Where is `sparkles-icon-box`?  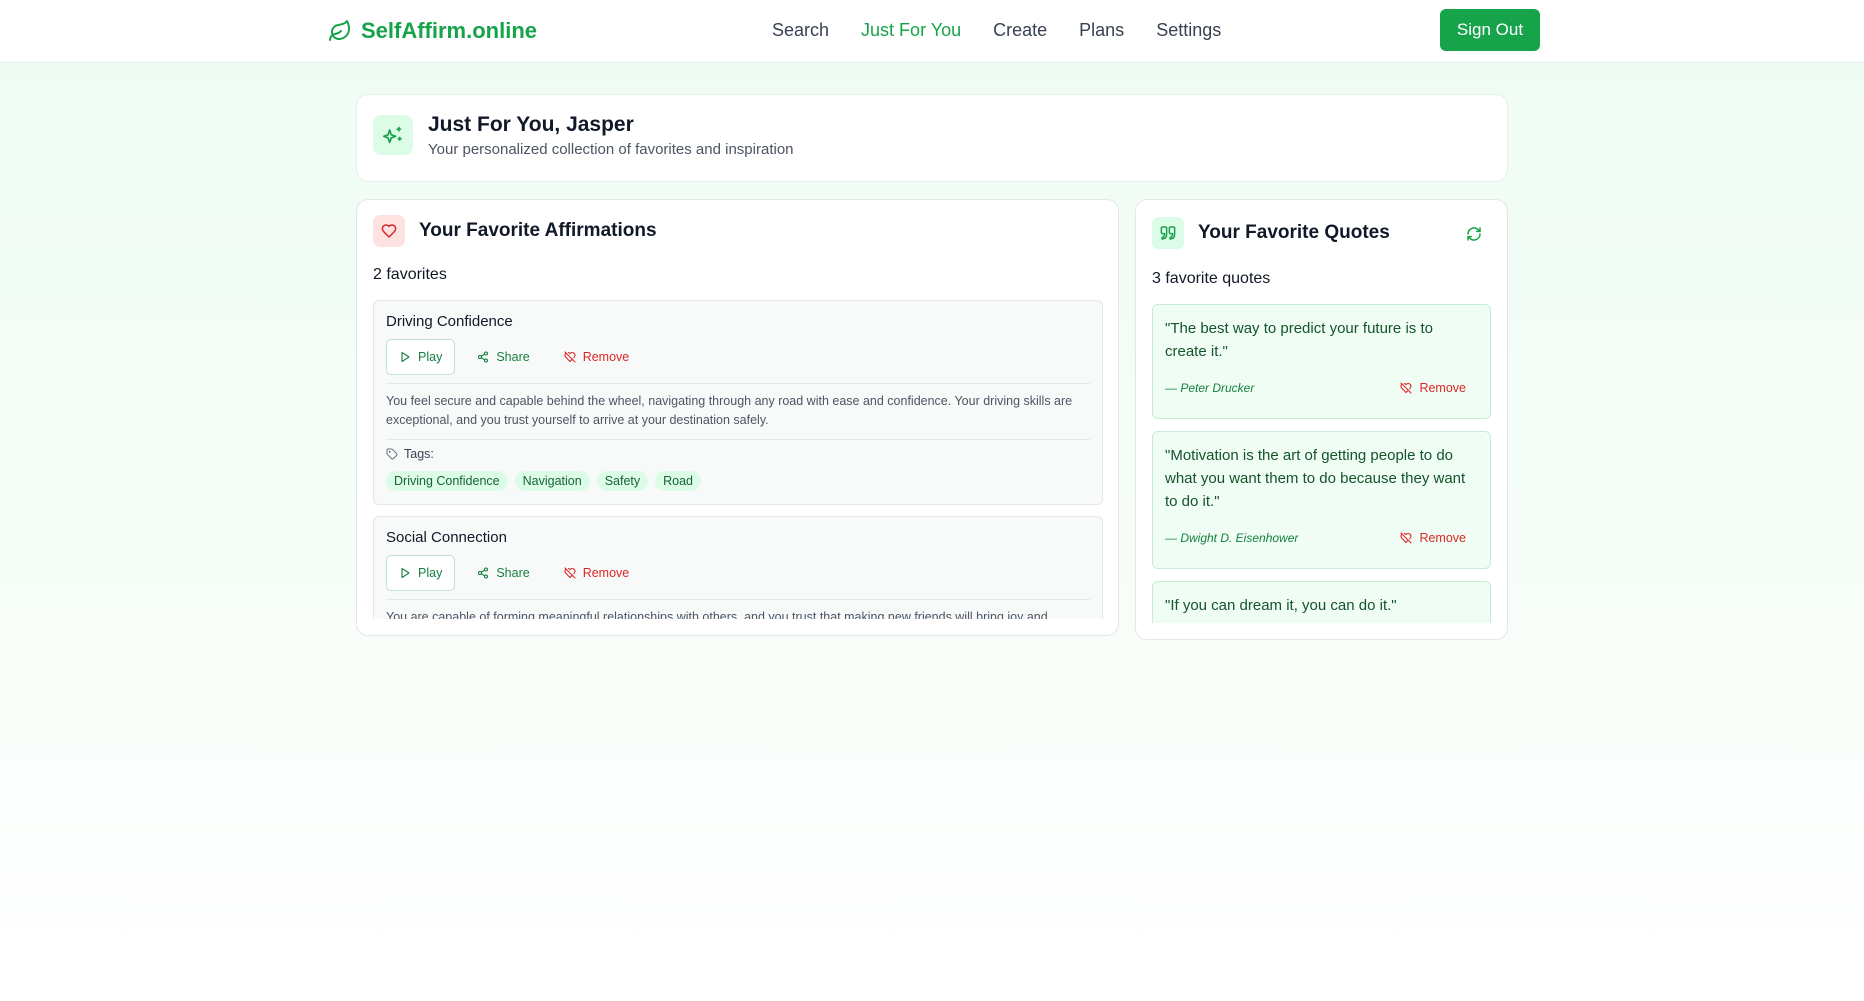
sparkles-icon-box is located at coordinates (393, 135).